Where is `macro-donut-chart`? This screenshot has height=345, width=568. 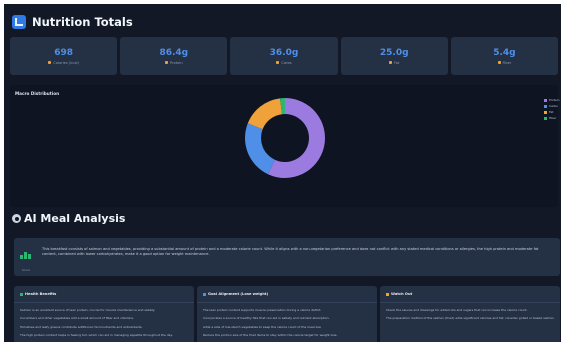 macro-donut-chart is located at coordinates (285, 138).